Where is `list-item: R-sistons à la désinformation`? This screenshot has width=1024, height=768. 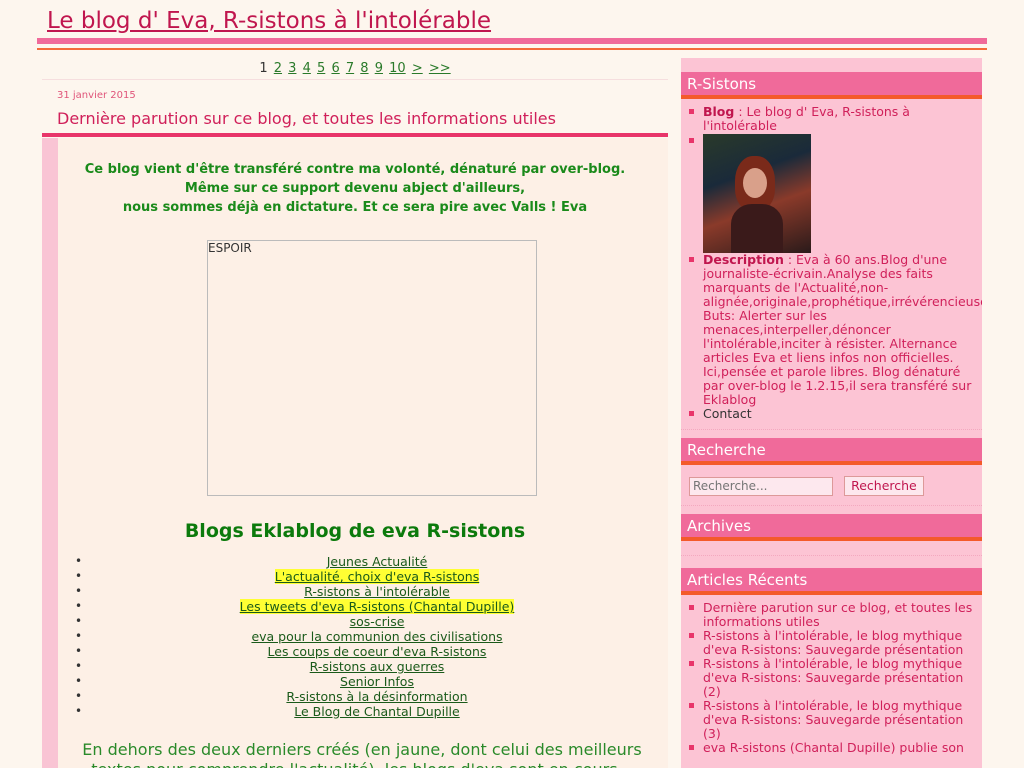 list-item: R-sistons à la désinformation is located at coordinates (368, 696).